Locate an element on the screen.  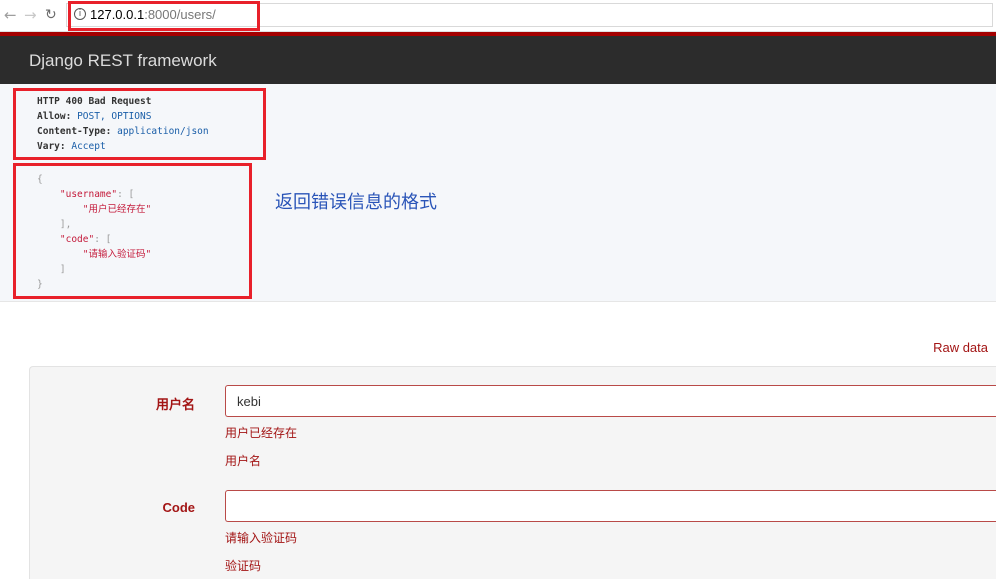
annotation-text: 返回错误信息的格式 is located at coordinates (356, 202).